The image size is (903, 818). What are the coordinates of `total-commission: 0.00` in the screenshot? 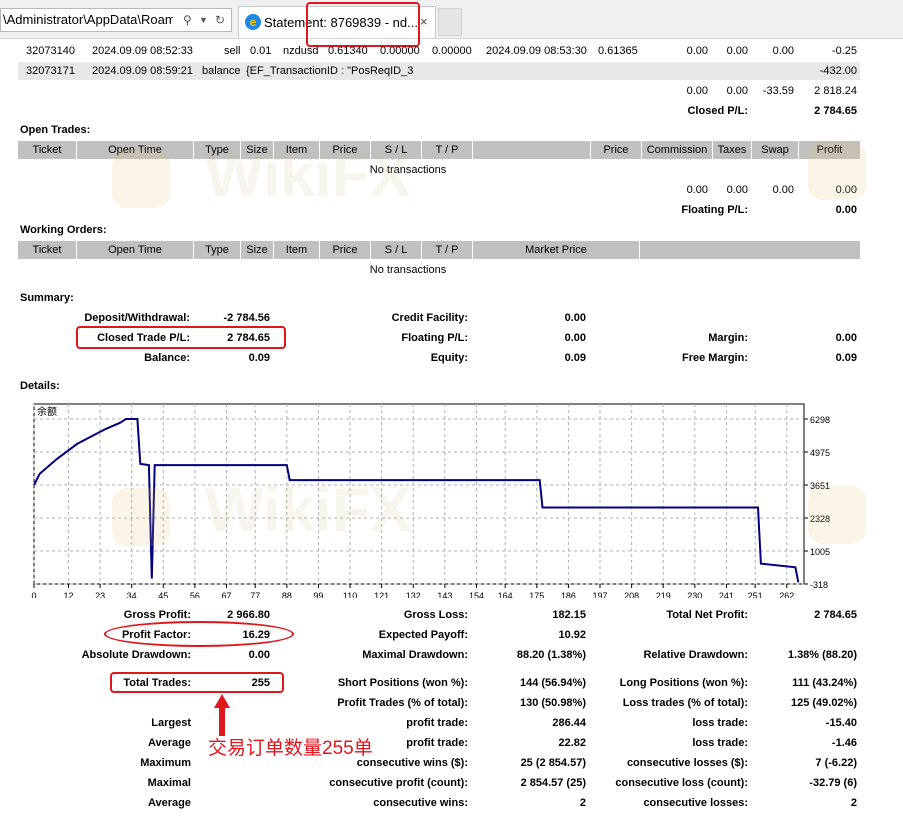 It's located at (697, 91).